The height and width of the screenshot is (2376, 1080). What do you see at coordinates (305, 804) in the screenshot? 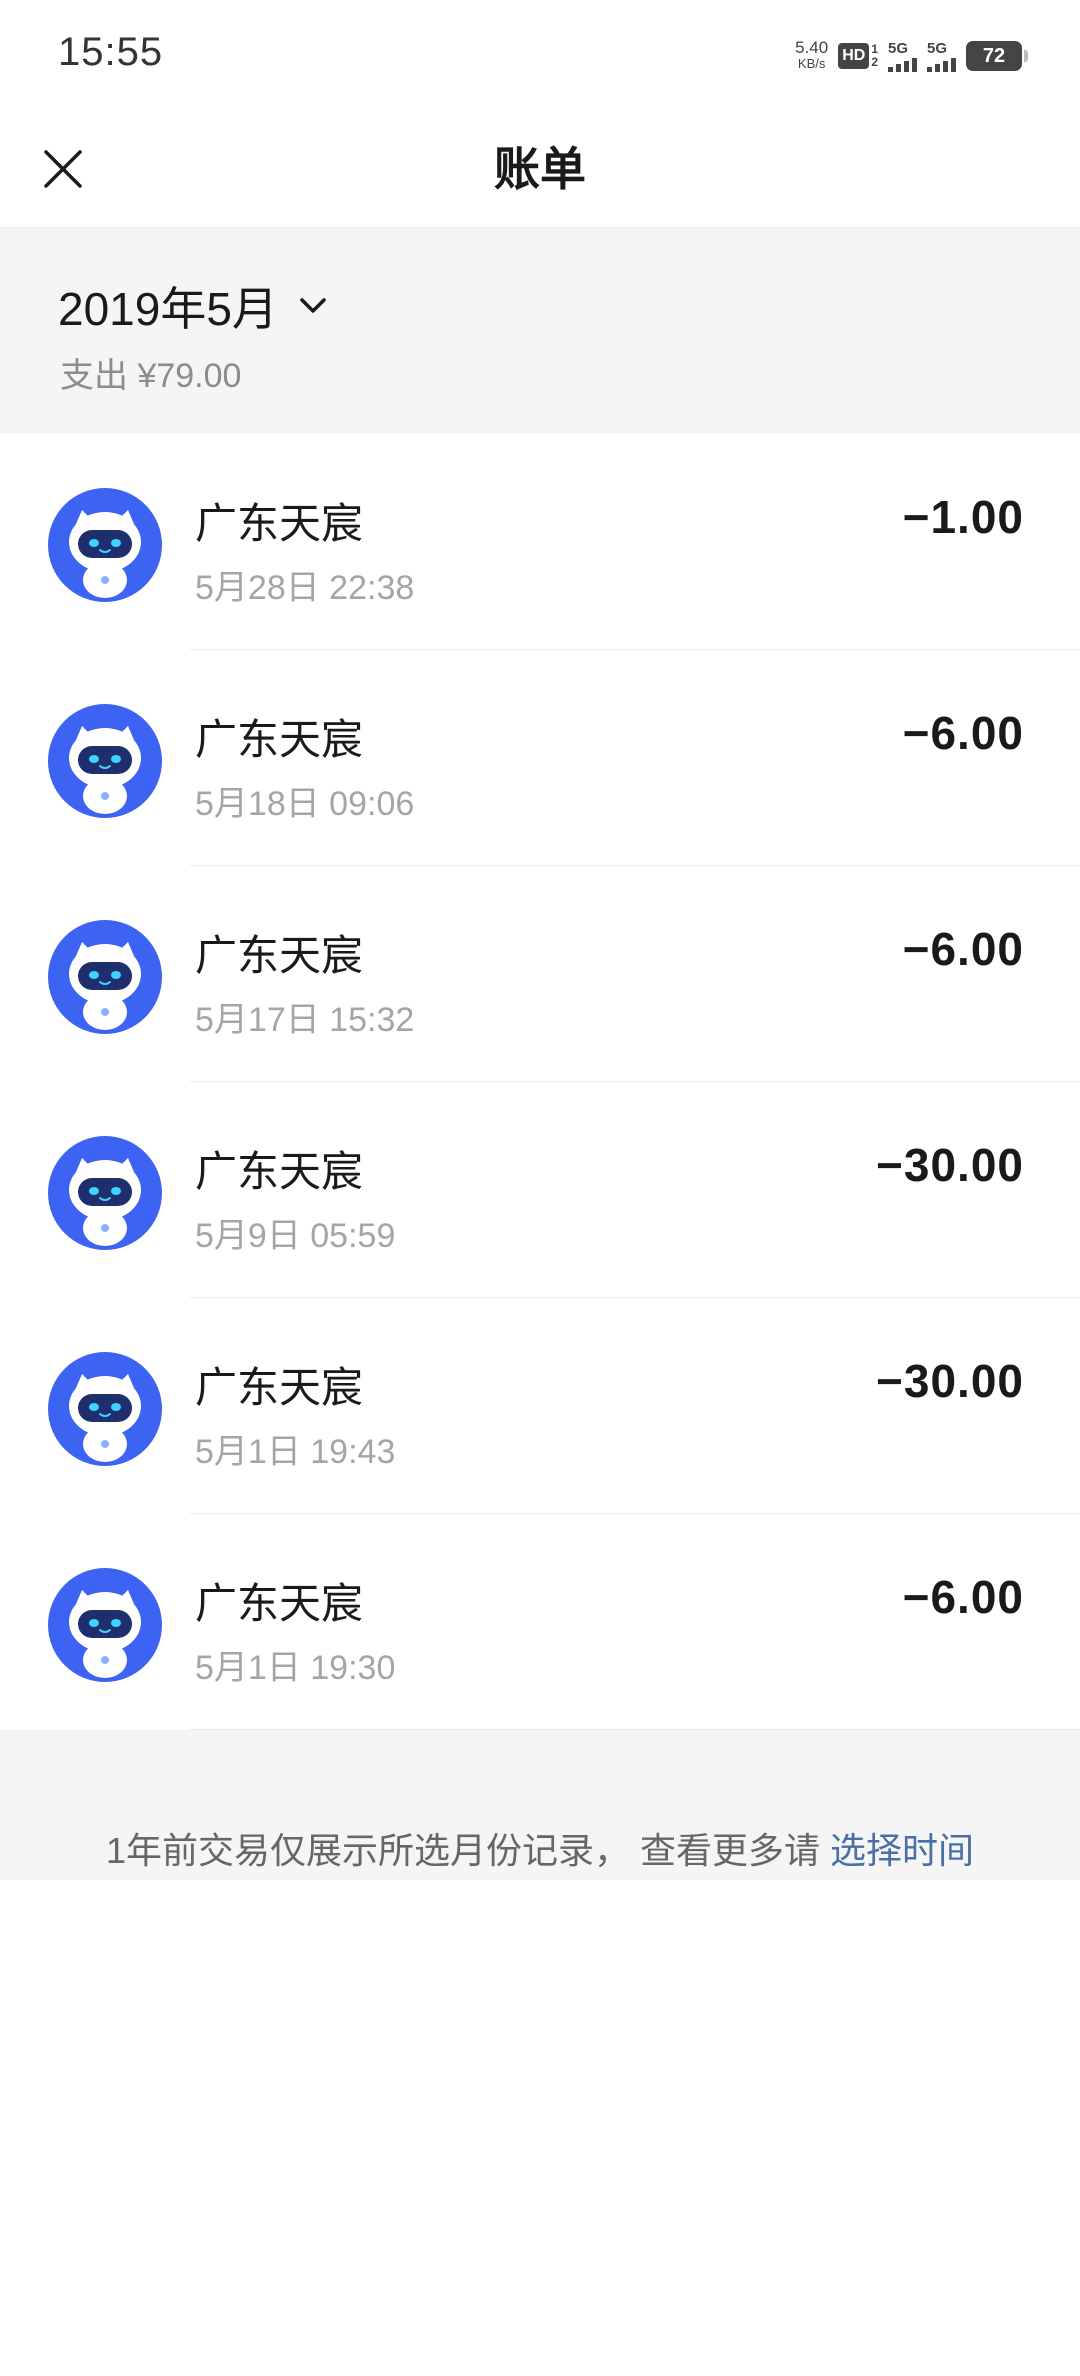
I see `transaction-time: 5月18日 09:06` at bounding box center [305, 804].